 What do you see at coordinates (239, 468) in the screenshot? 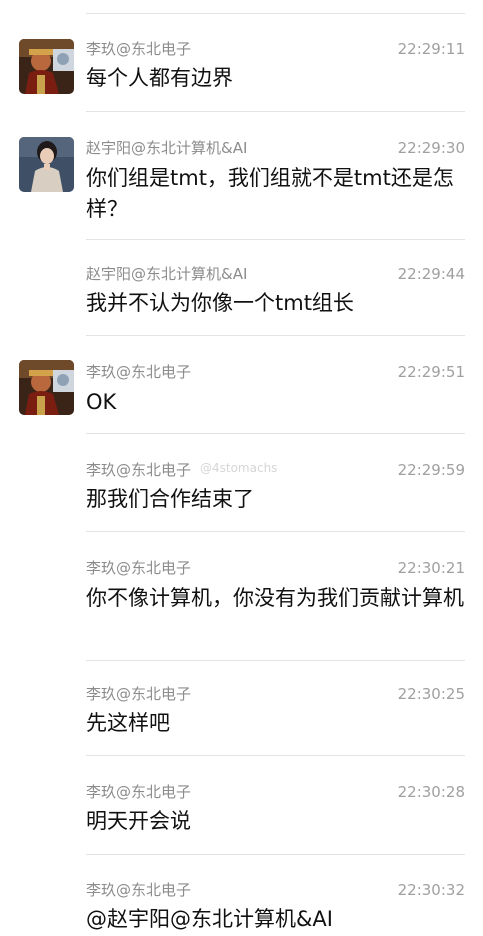
I see `watermark: @4stomachs` at bounding box center [239, 468].